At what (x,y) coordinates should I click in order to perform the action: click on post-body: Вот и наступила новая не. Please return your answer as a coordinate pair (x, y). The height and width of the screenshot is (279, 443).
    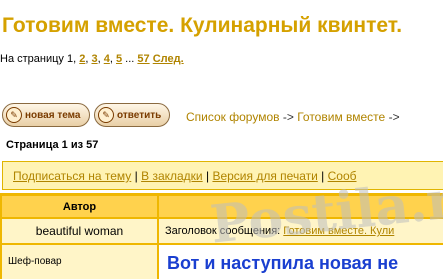
    Looking at the image, I should click on (301, 262).